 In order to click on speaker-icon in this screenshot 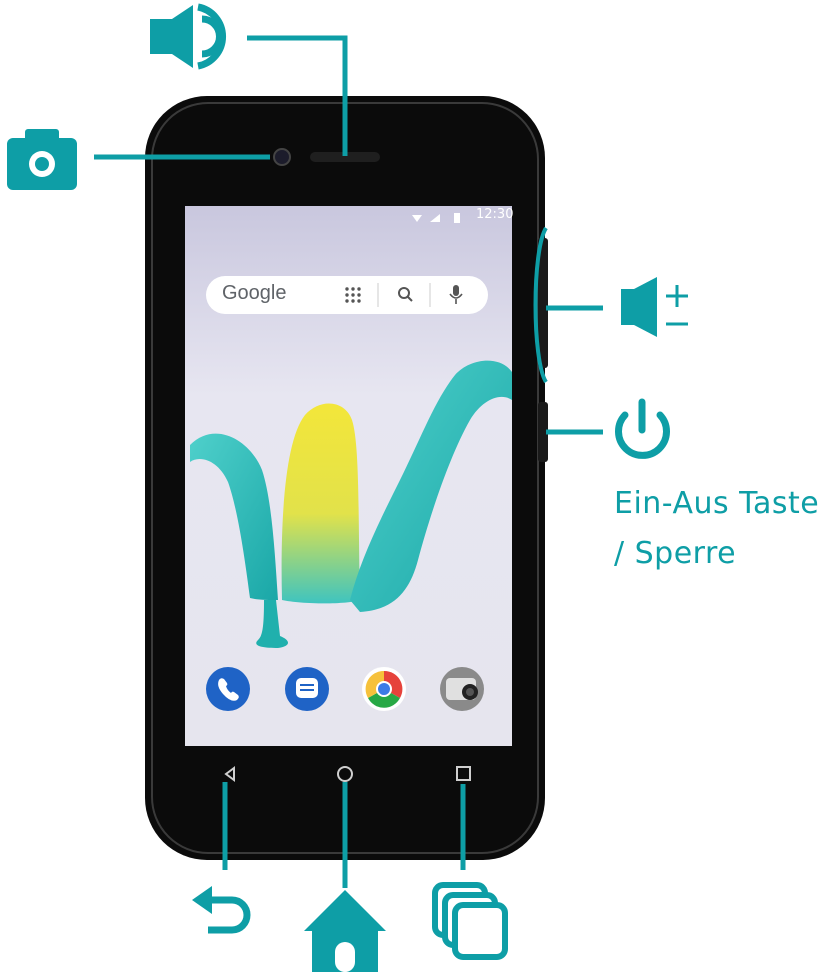, I will do `click(188, 36)`.